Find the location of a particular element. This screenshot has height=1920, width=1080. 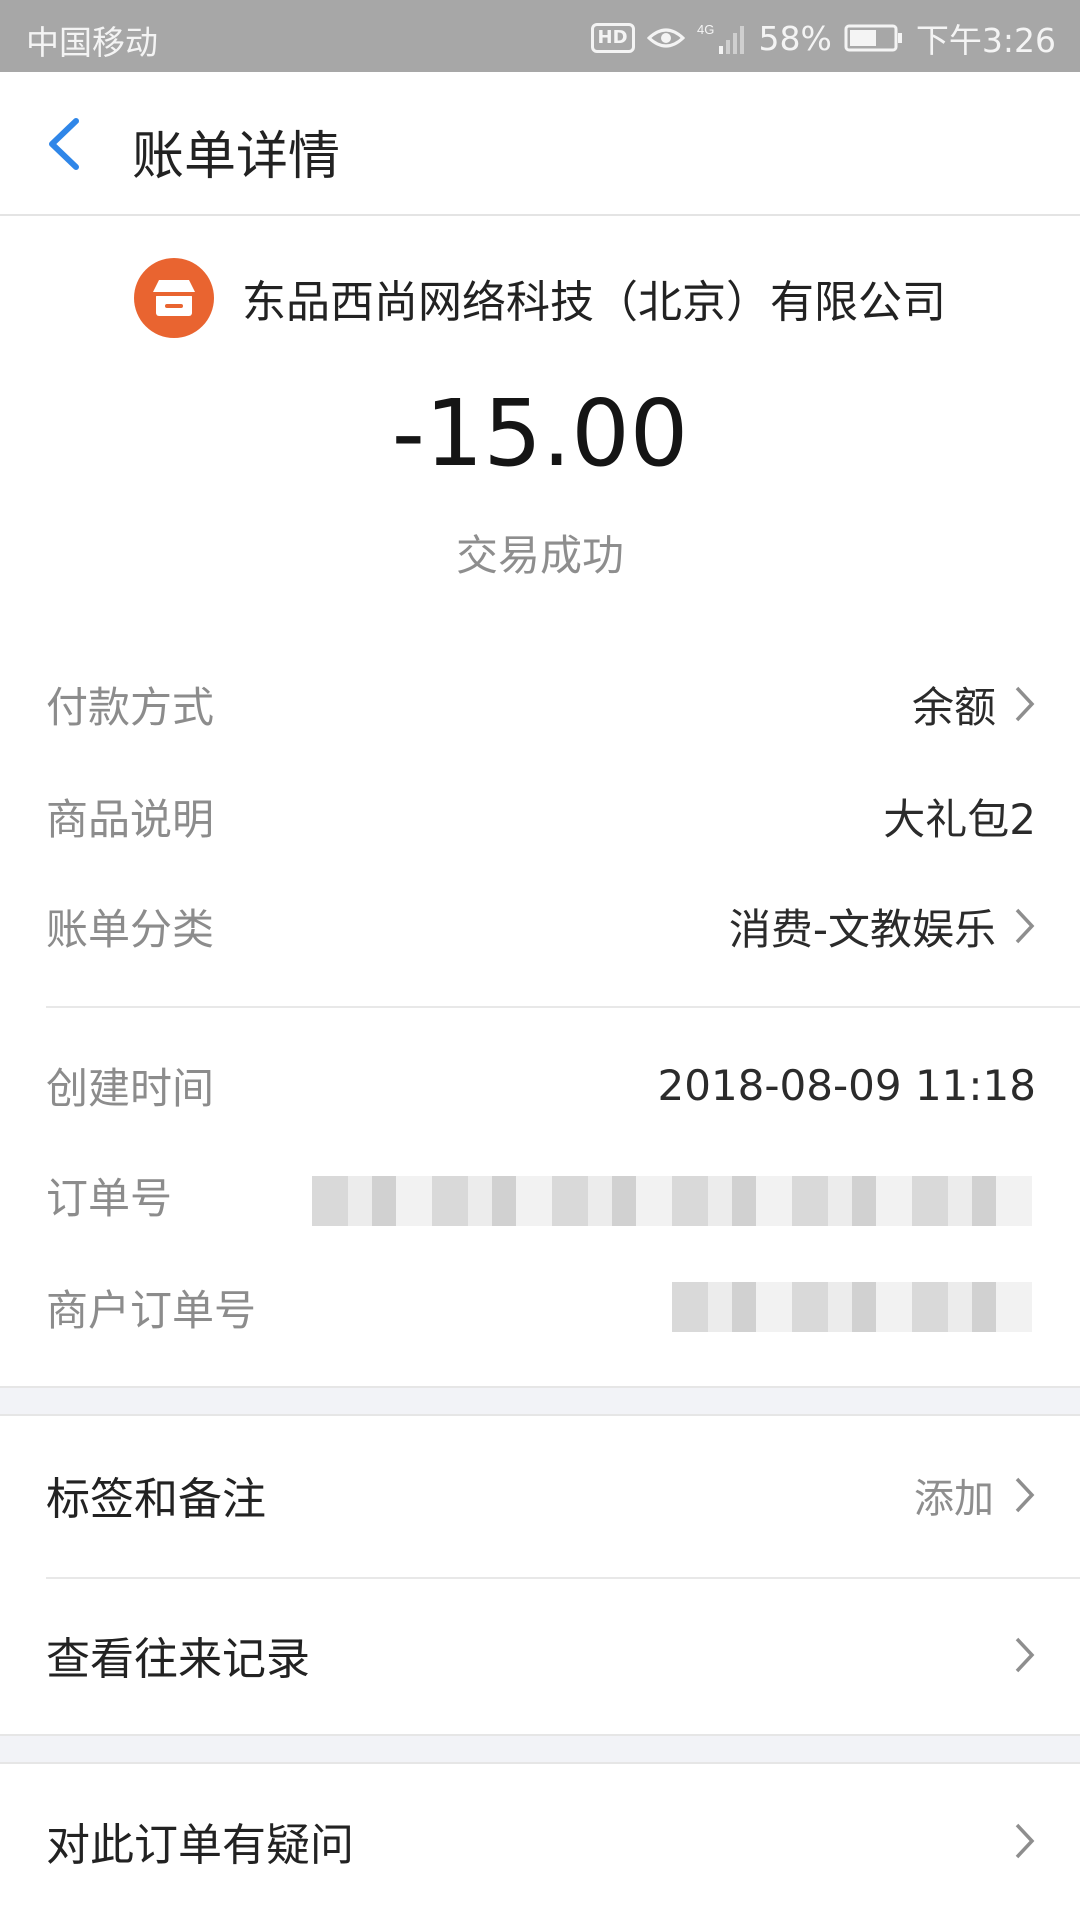

detail-row-product-description: 商品说明 大礼包2 is located at coordinates (541, 816).